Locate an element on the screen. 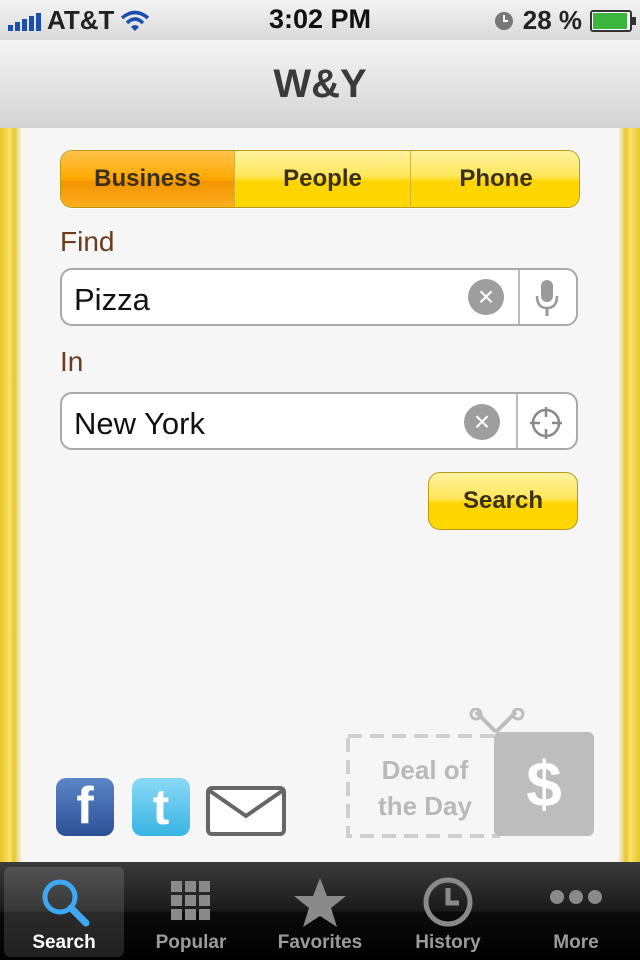 The image size is (640, 960). twitter-icon: t is located at coordinates (161, 807).